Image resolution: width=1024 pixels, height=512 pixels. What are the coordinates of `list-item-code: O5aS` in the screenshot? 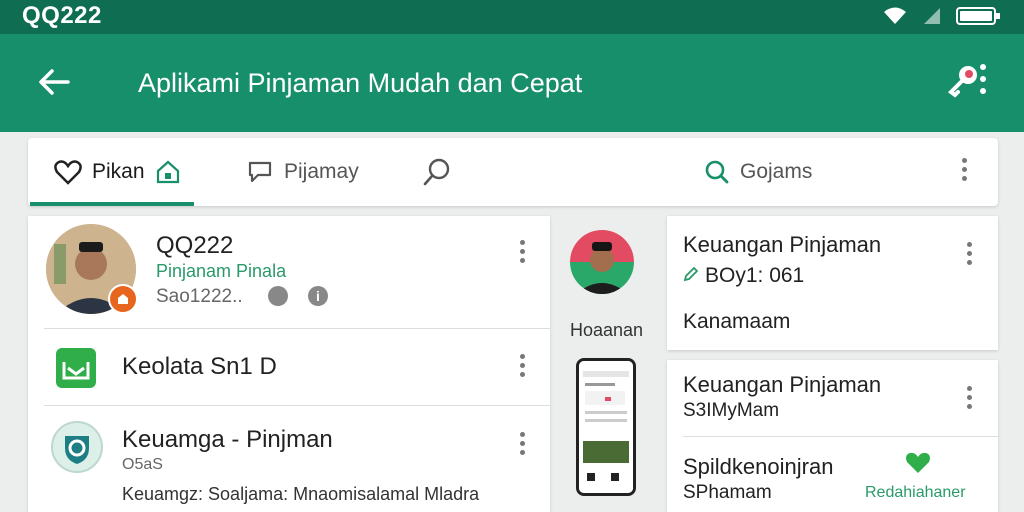 It's located at (142, 464).